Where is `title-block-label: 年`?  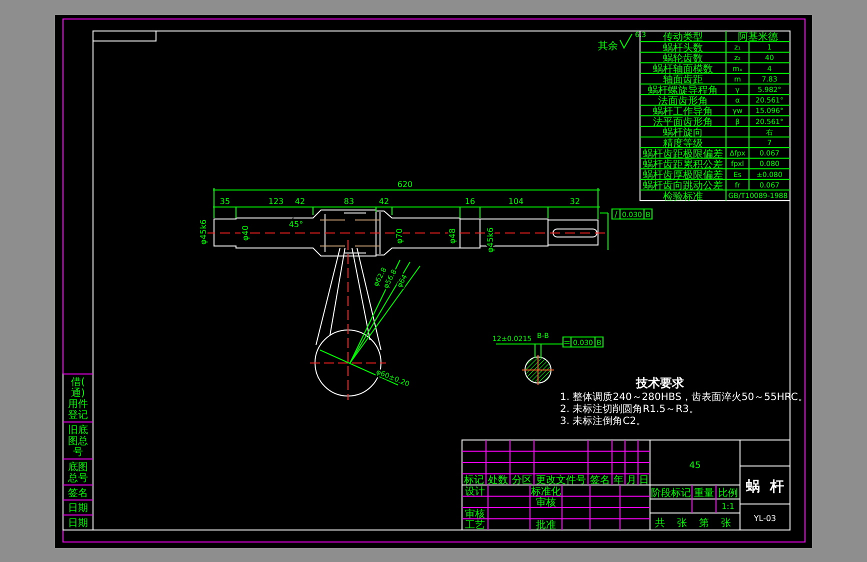 title-block-label: 年 is located at coordinates (619, 480).